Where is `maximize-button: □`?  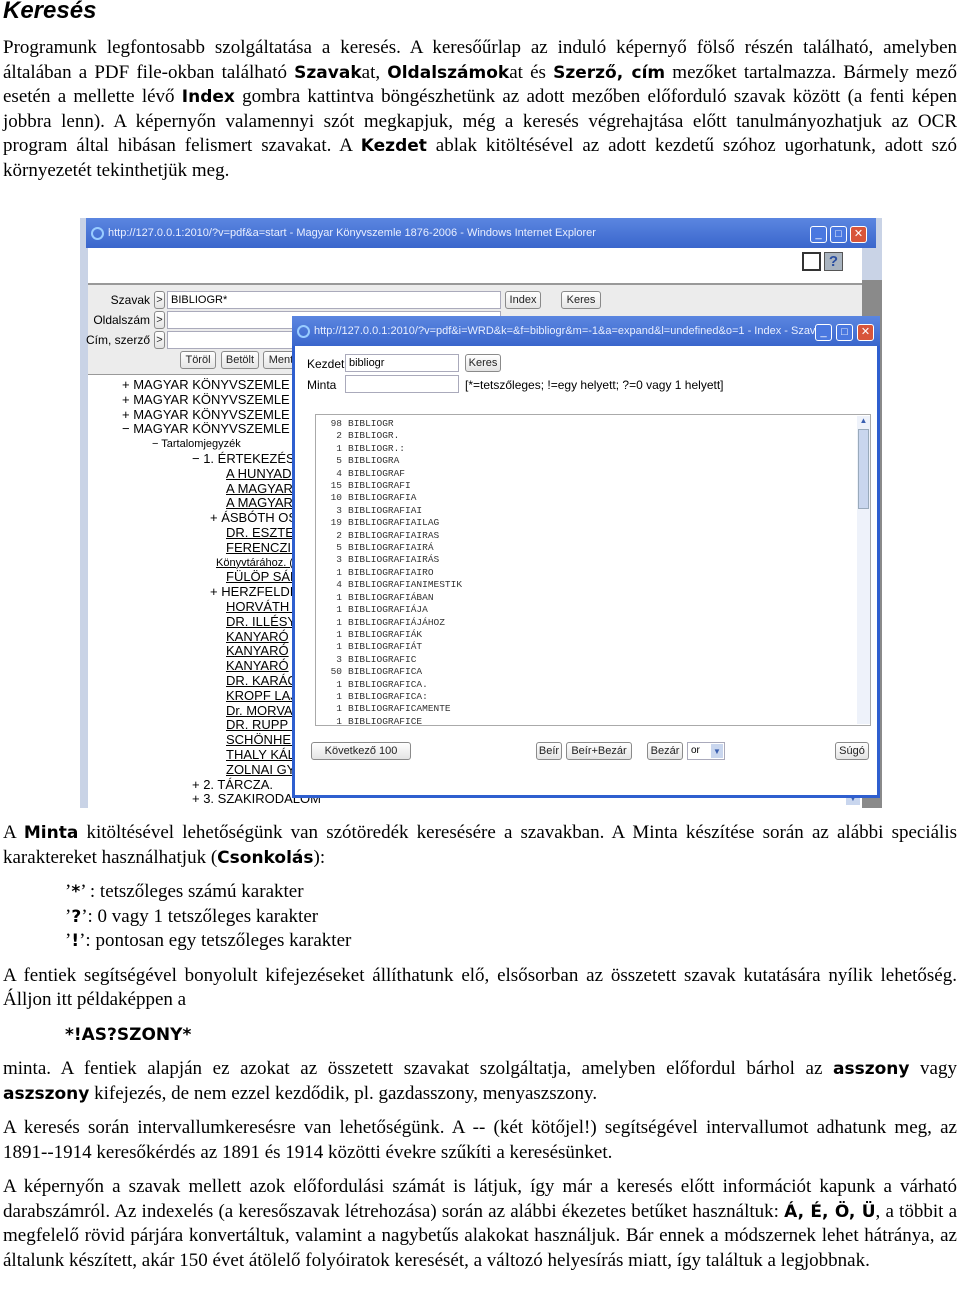
maximize-button: □ is located at coordinates (838, 234).